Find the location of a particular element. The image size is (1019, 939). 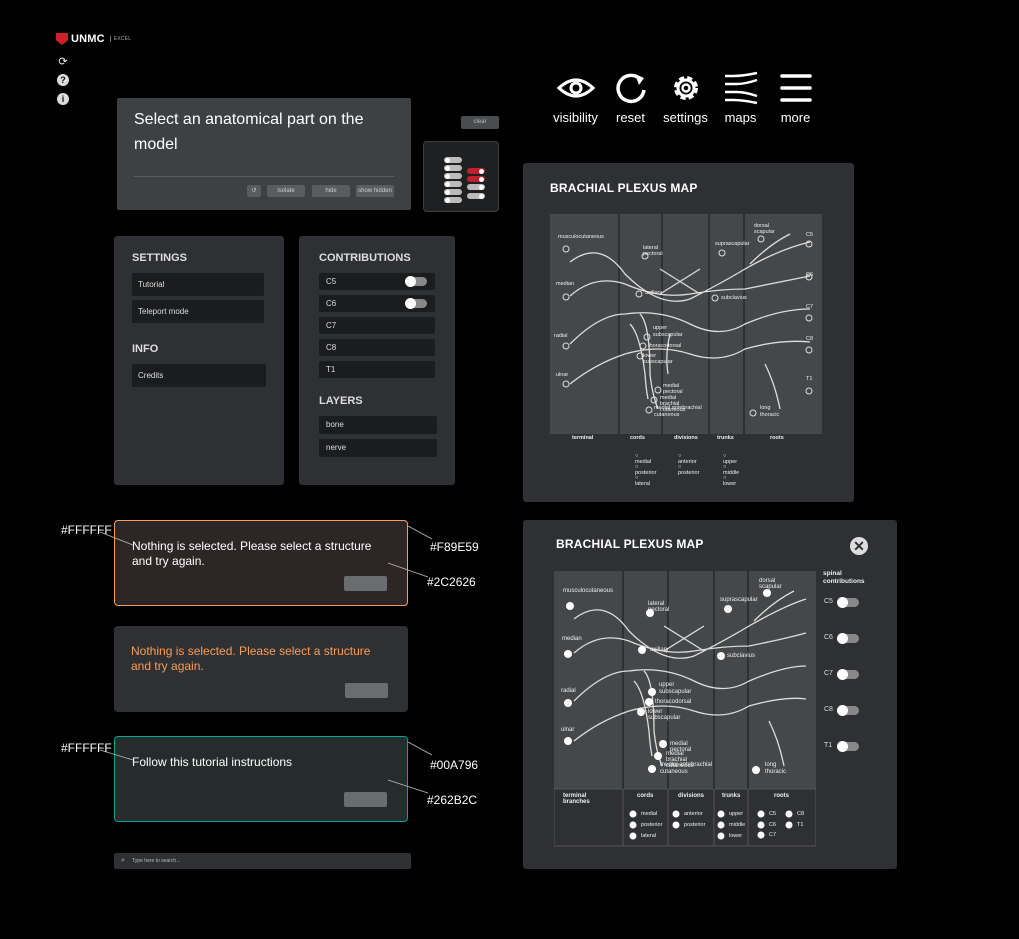

spinal-c5-toggle is located at coordinates (848, 602).